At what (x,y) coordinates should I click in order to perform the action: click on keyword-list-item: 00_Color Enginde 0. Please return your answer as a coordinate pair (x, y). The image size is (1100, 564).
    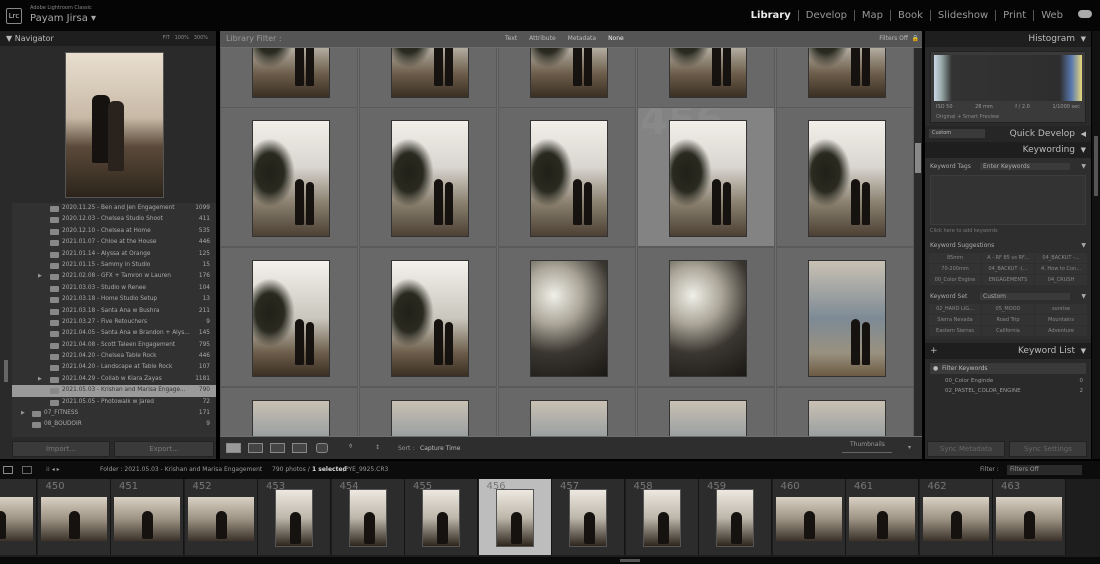
    Looking at the image, I should click on (1018, 383).